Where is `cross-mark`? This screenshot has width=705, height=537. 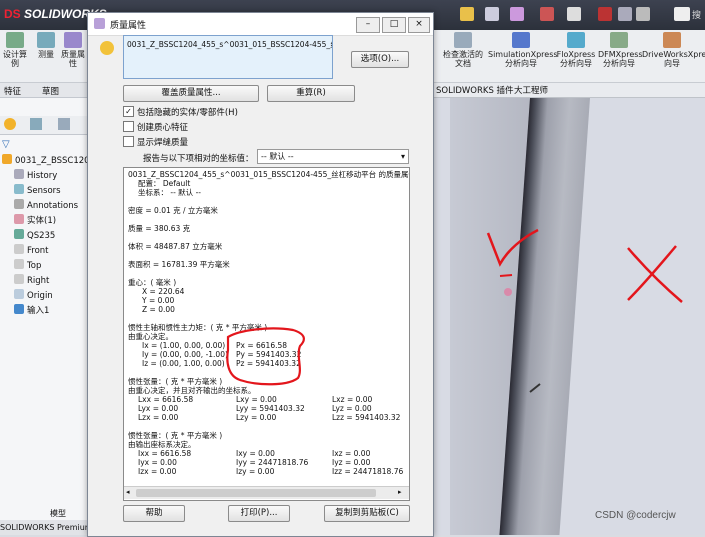
cross-mark is located at coordinates (655, 274).